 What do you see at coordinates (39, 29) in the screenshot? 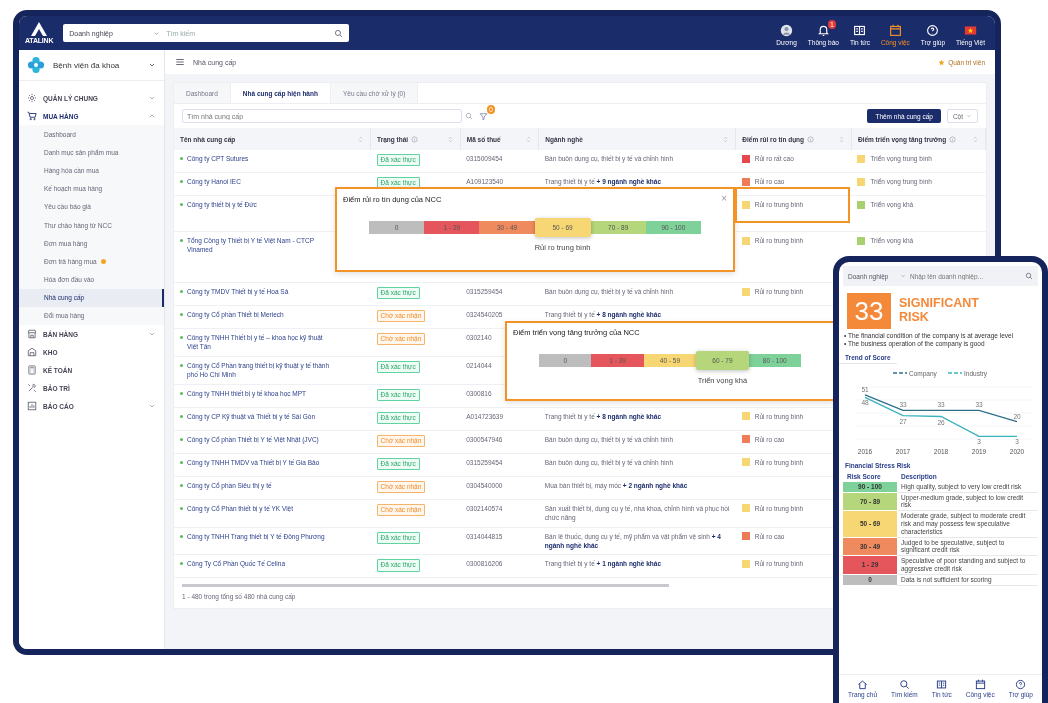
I see `logo-icon` at bounding box center [39, 29].